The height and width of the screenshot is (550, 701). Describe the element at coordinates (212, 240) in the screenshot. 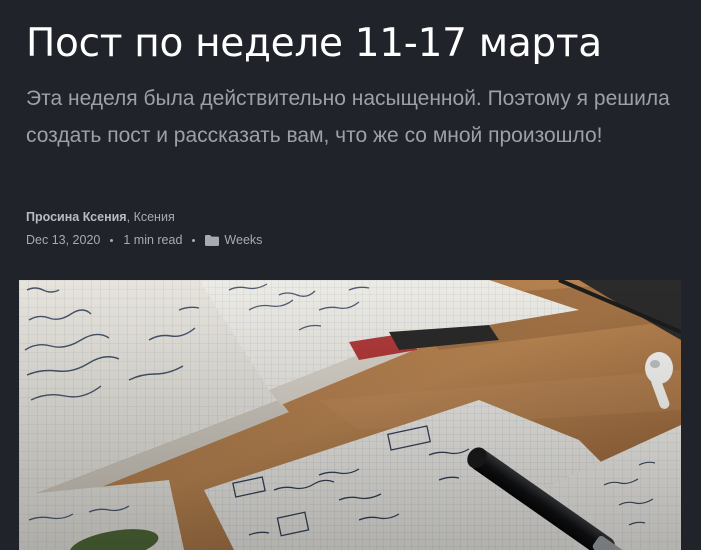

I see `folder-icon` at that location.